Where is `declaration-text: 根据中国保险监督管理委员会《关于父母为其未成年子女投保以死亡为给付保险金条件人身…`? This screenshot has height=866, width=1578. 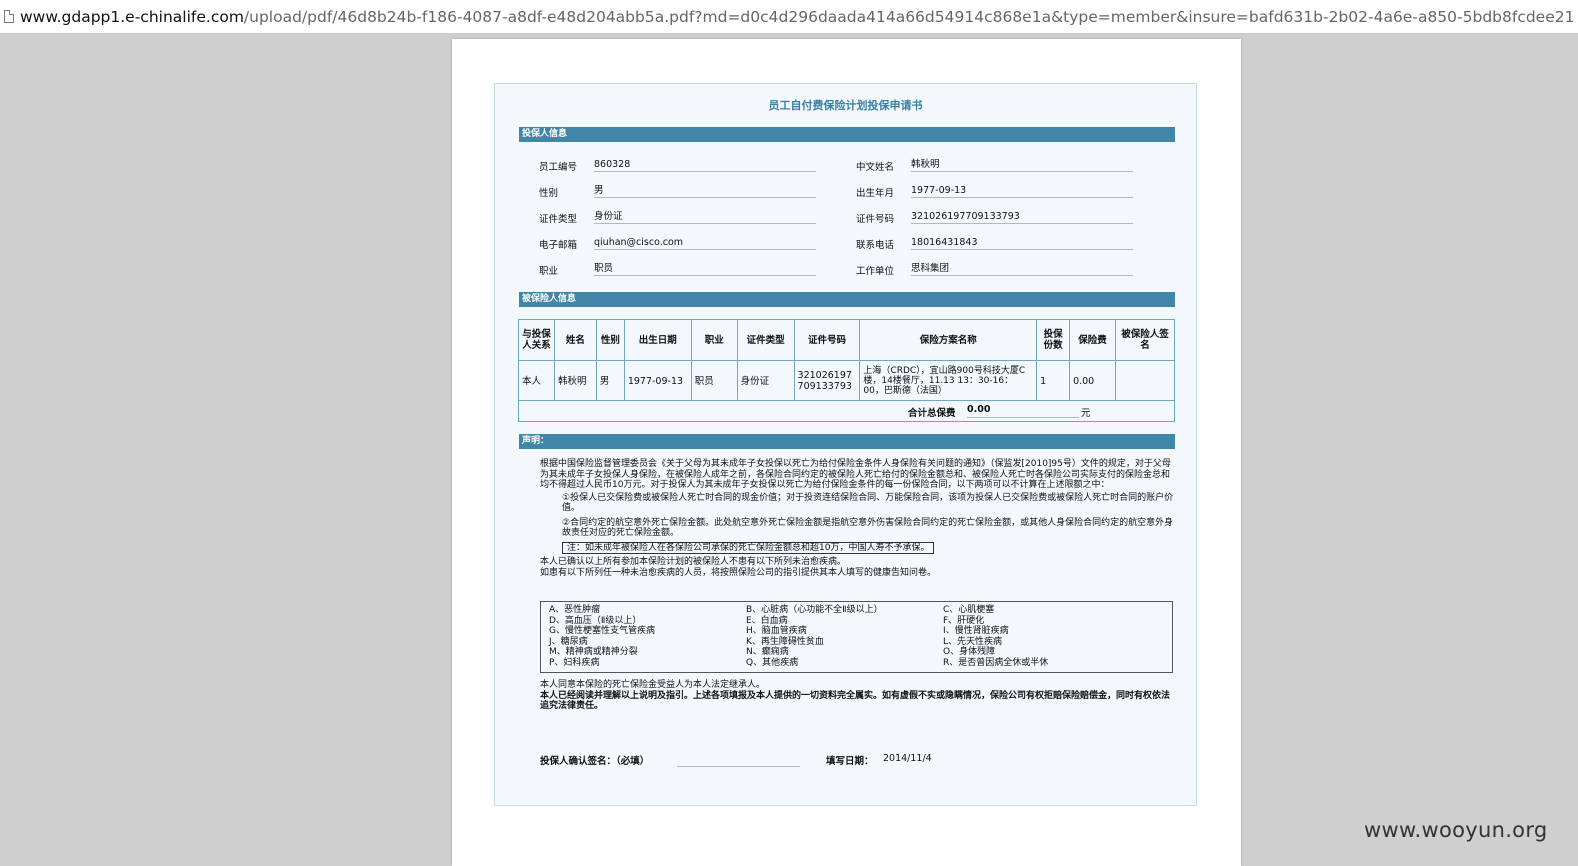
declaration-text: 根据中国保险监督管理委员会《关于父母为其未成年子女投保以死亡为给付保险金条件人身… is located at coordinates (857, 518).